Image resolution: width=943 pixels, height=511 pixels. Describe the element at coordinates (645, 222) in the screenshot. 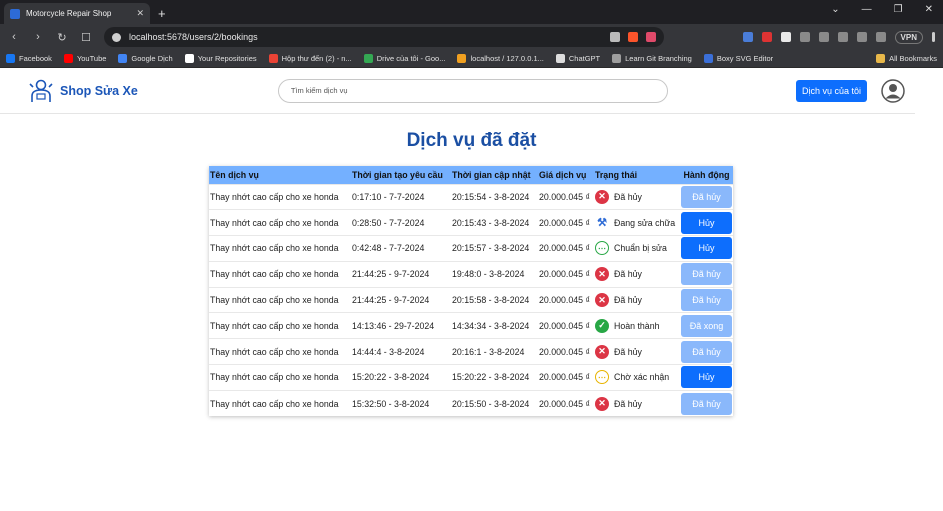

I see `status-text: Đang sửa chữa` at that location.